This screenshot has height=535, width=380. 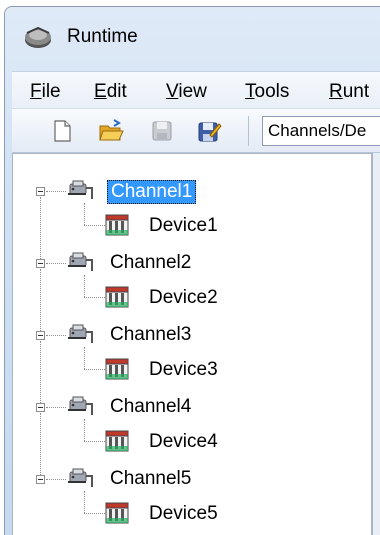 I want to click on device-node-label: Device2, so click(x=183, y=298).